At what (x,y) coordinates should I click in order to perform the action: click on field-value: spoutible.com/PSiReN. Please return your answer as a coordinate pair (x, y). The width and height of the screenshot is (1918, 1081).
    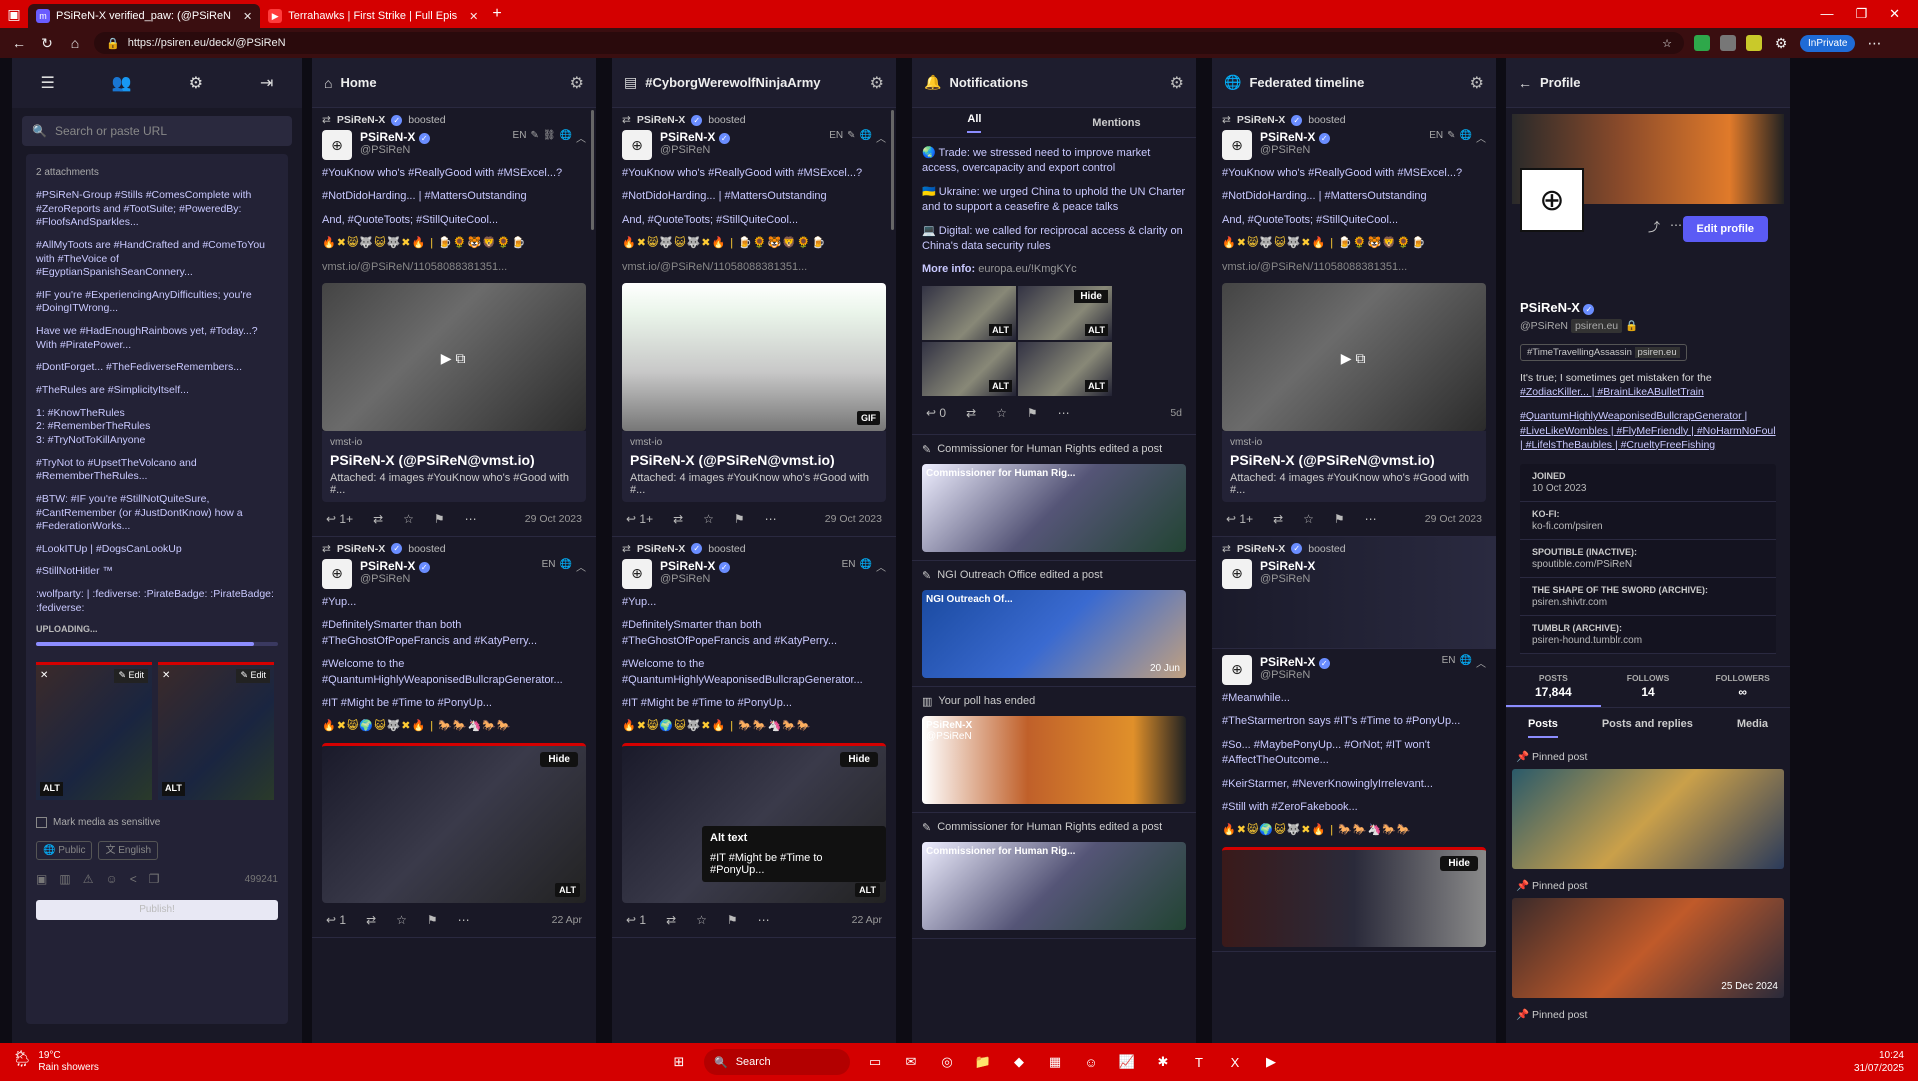
    Looking at the image, I should click on (1648, 564).